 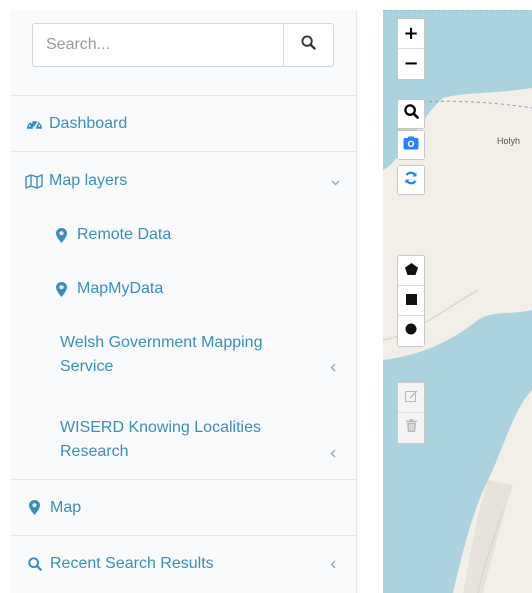 I want to click on map-search-control, so click(x=411, y=114).